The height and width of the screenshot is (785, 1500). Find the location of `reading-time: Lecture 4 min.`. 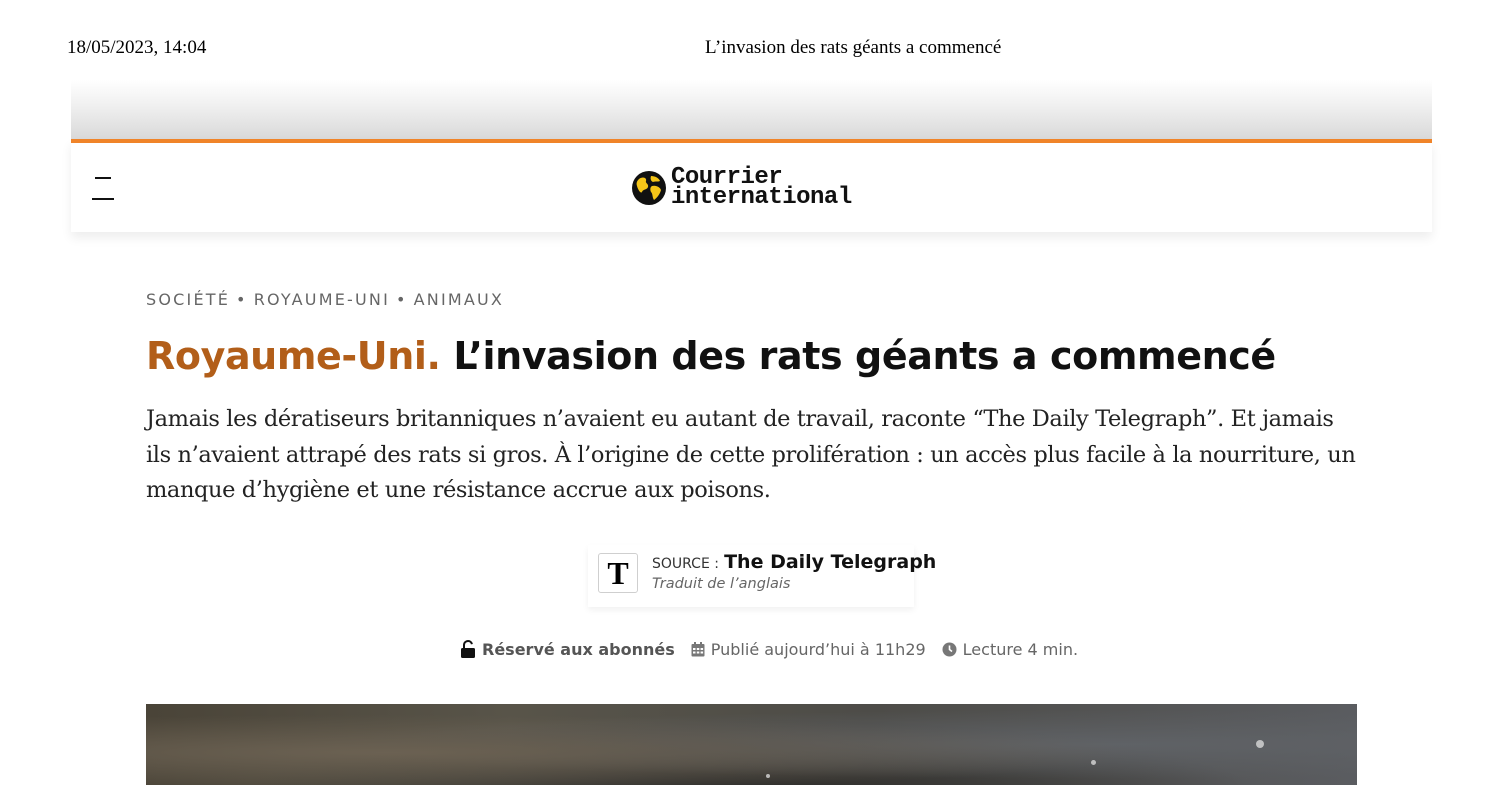

reading-time: Lecture 4 min. is located at coordinates (1010, 649).